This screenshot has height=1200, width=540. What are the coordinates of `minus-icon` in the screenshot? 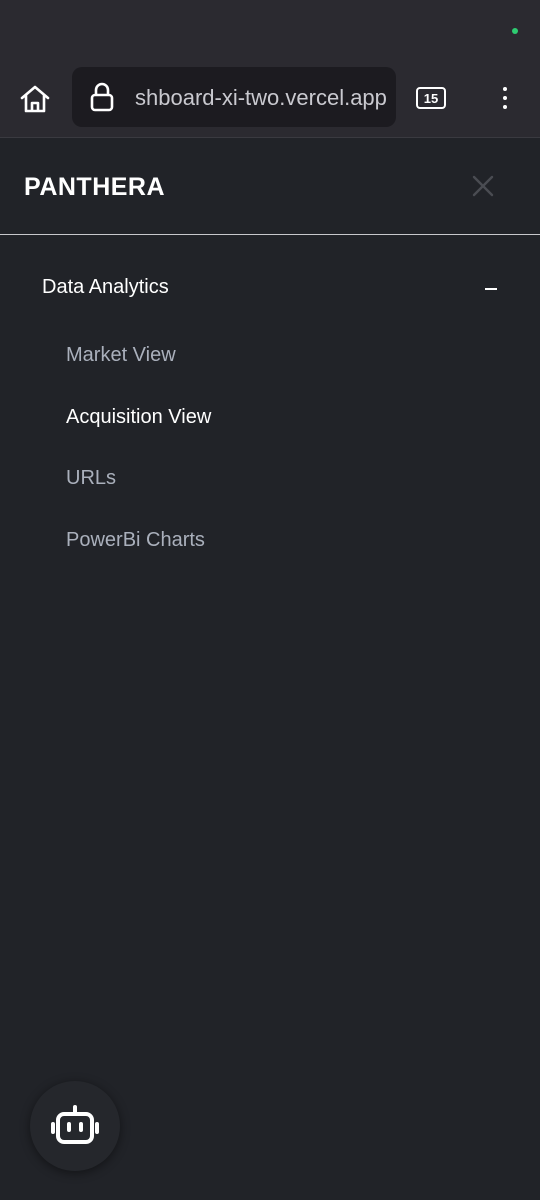 It's located at (491, 289).